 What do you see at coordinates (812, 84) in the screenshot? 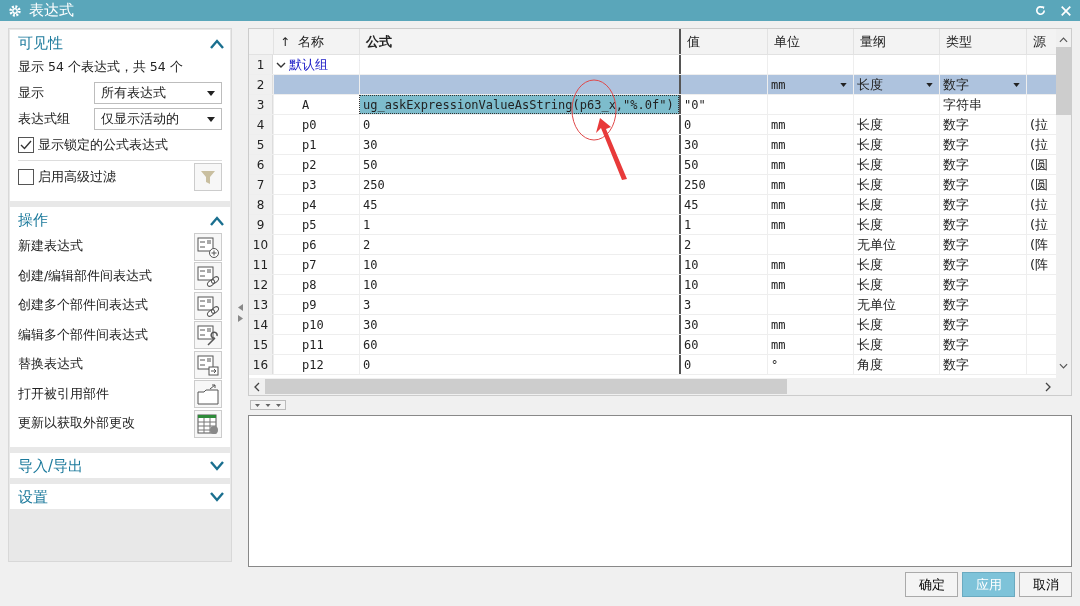
I see `unit-dropdown: mm` at bounding box center [812, 84].